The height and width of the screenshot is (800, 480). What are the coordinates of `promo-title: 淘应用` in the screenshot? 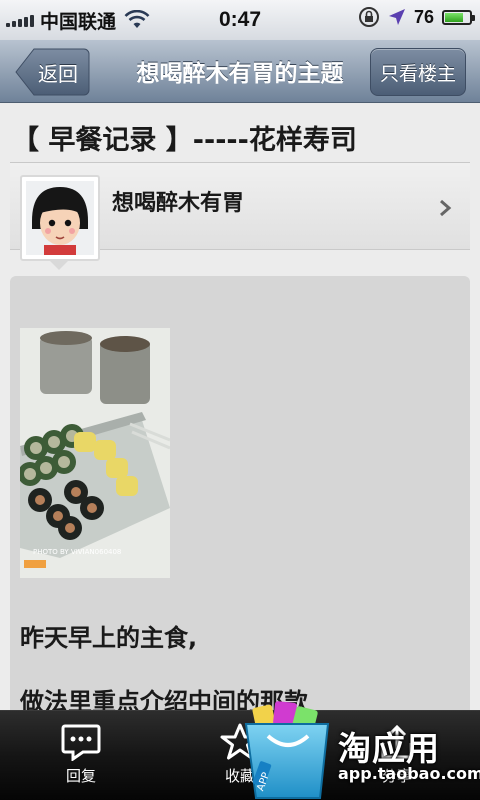 It's located at (389, 748).